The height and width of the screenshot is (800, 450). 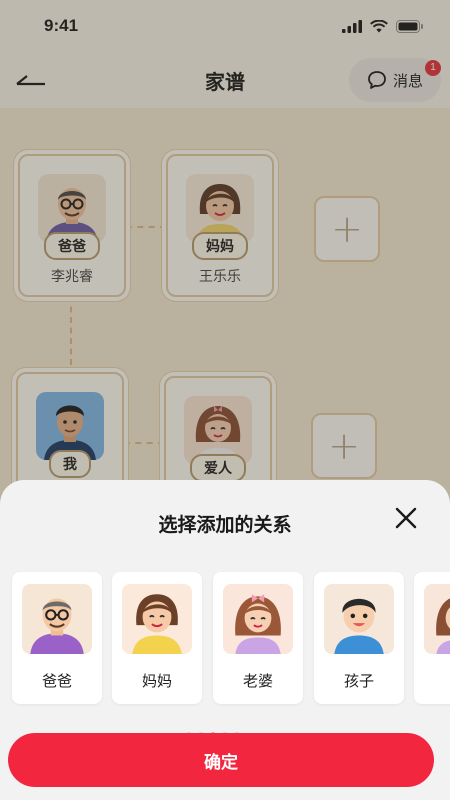 I want to click on close-icon, so click(x=406, y=518).